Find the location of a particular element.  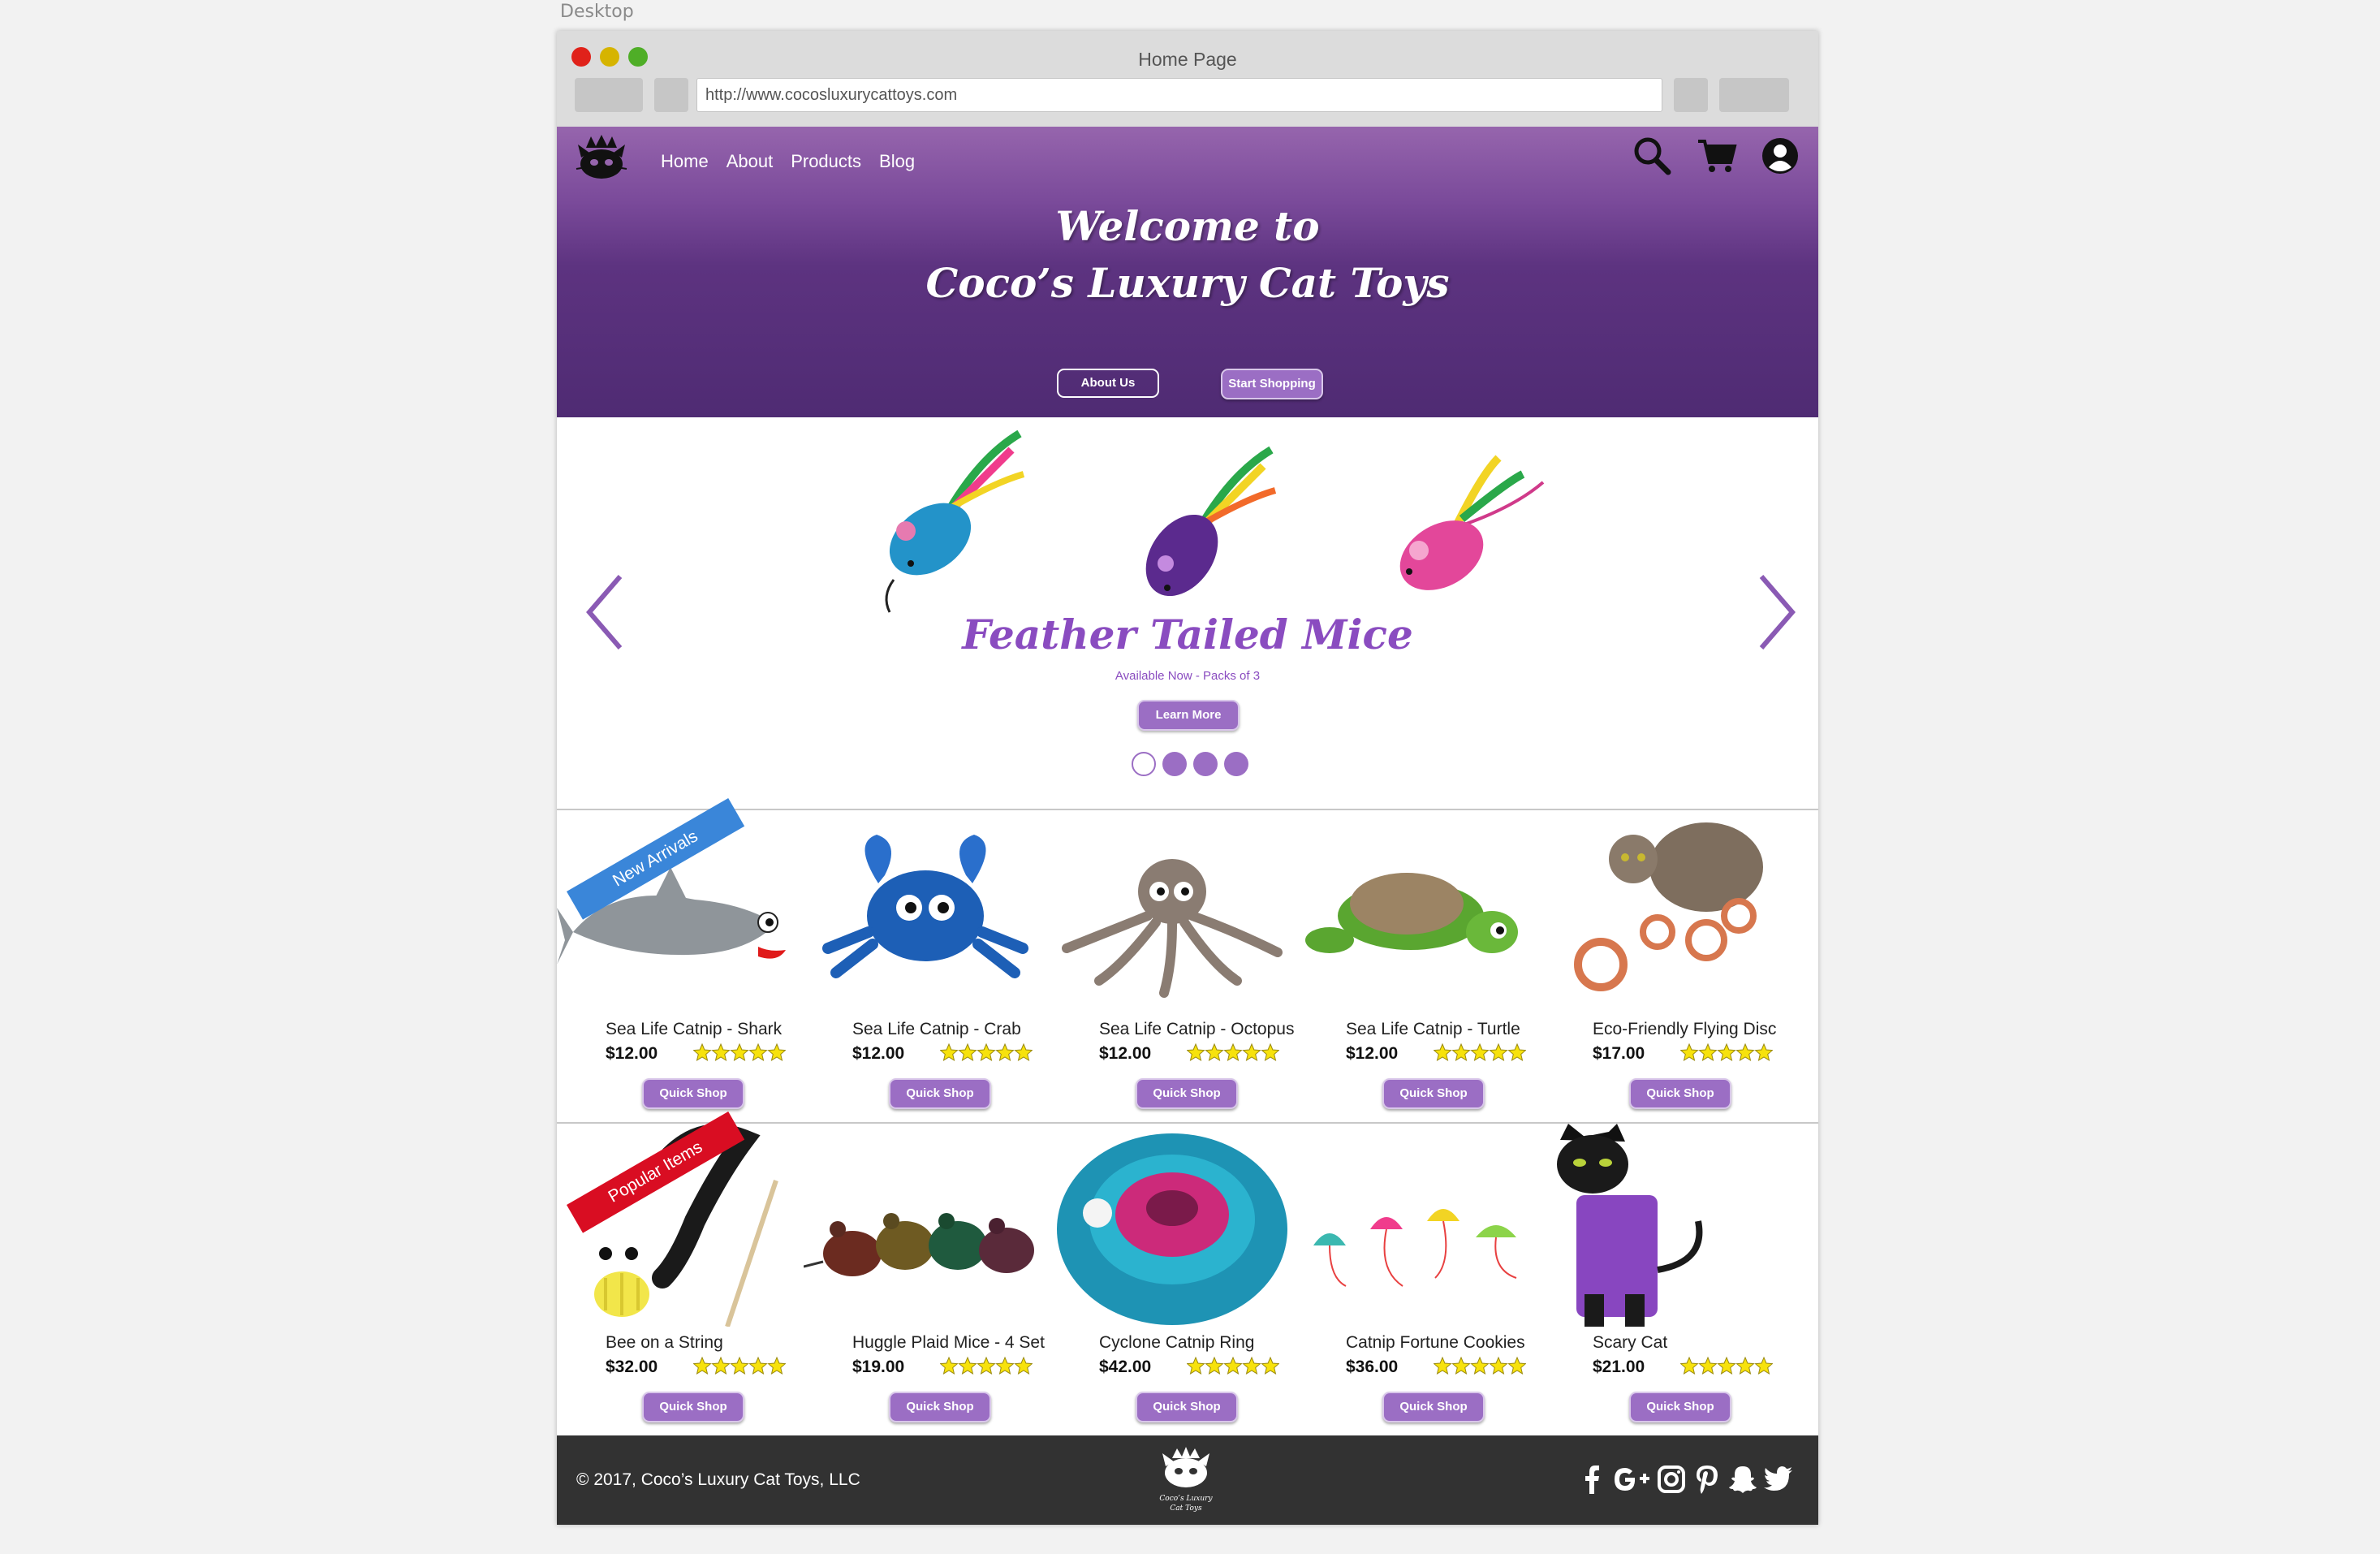

product-card: Catnip Fortune Cookies $36.00 Quick Shop is located at coordinates (1421, 1279).